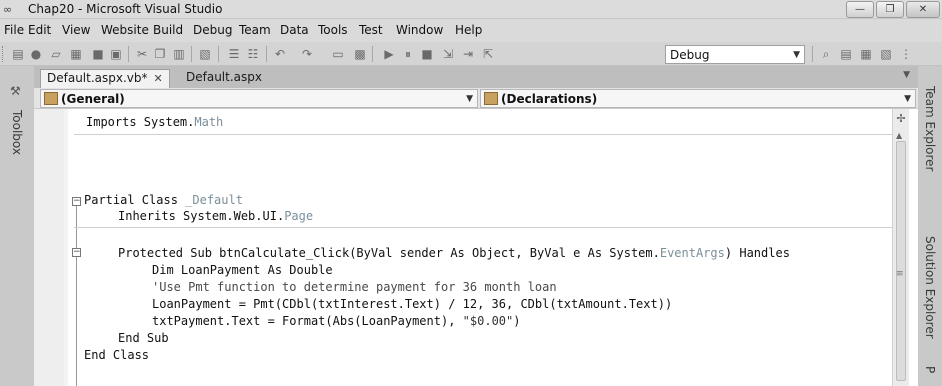  I want to click on stop-icon: ■, so click(427, 54).